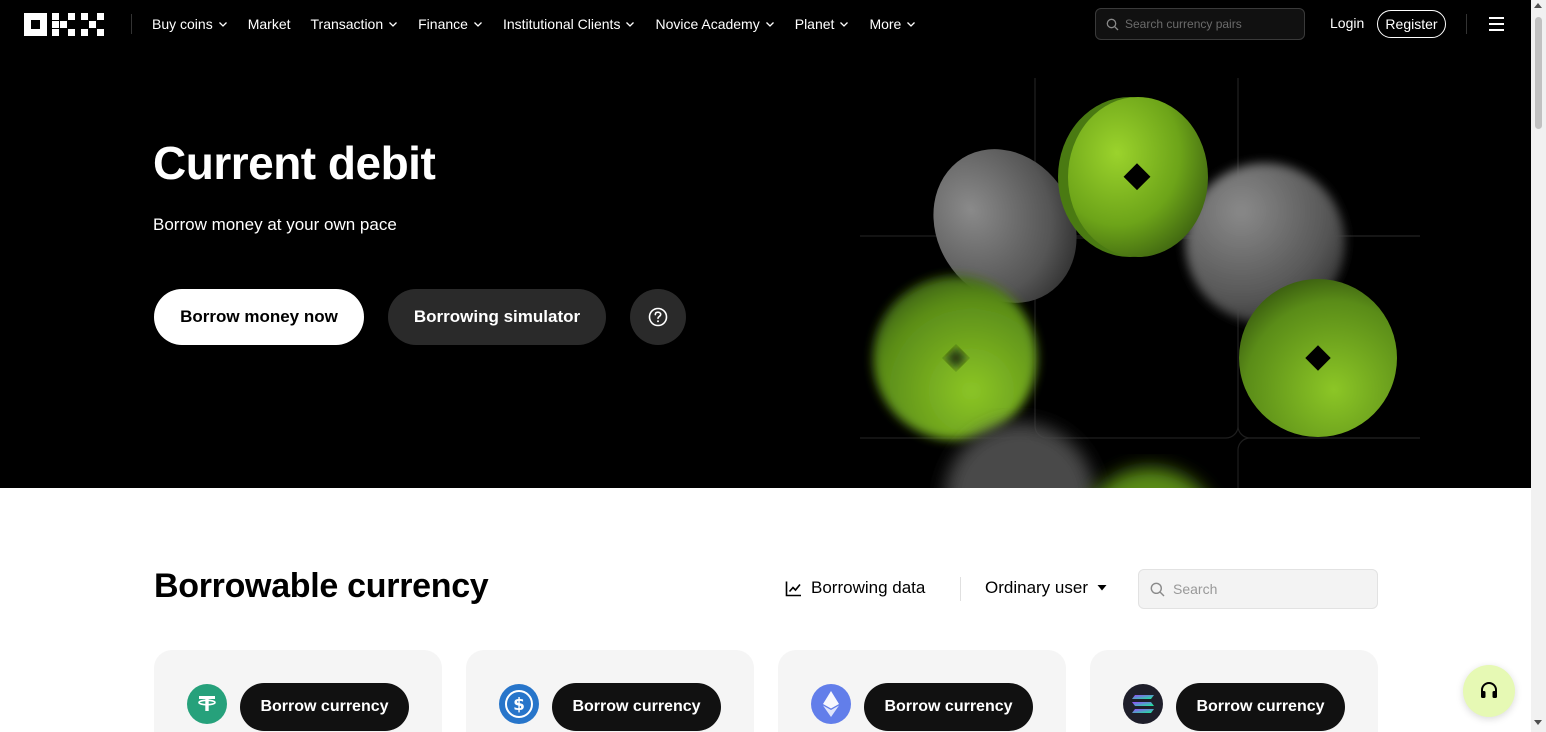 This screenshot has width=1546, height=732. What do you see at coordinates (814, 24) in the screenshot?
I see `nav-item-label: Planet` at bounding box center [814, 24].